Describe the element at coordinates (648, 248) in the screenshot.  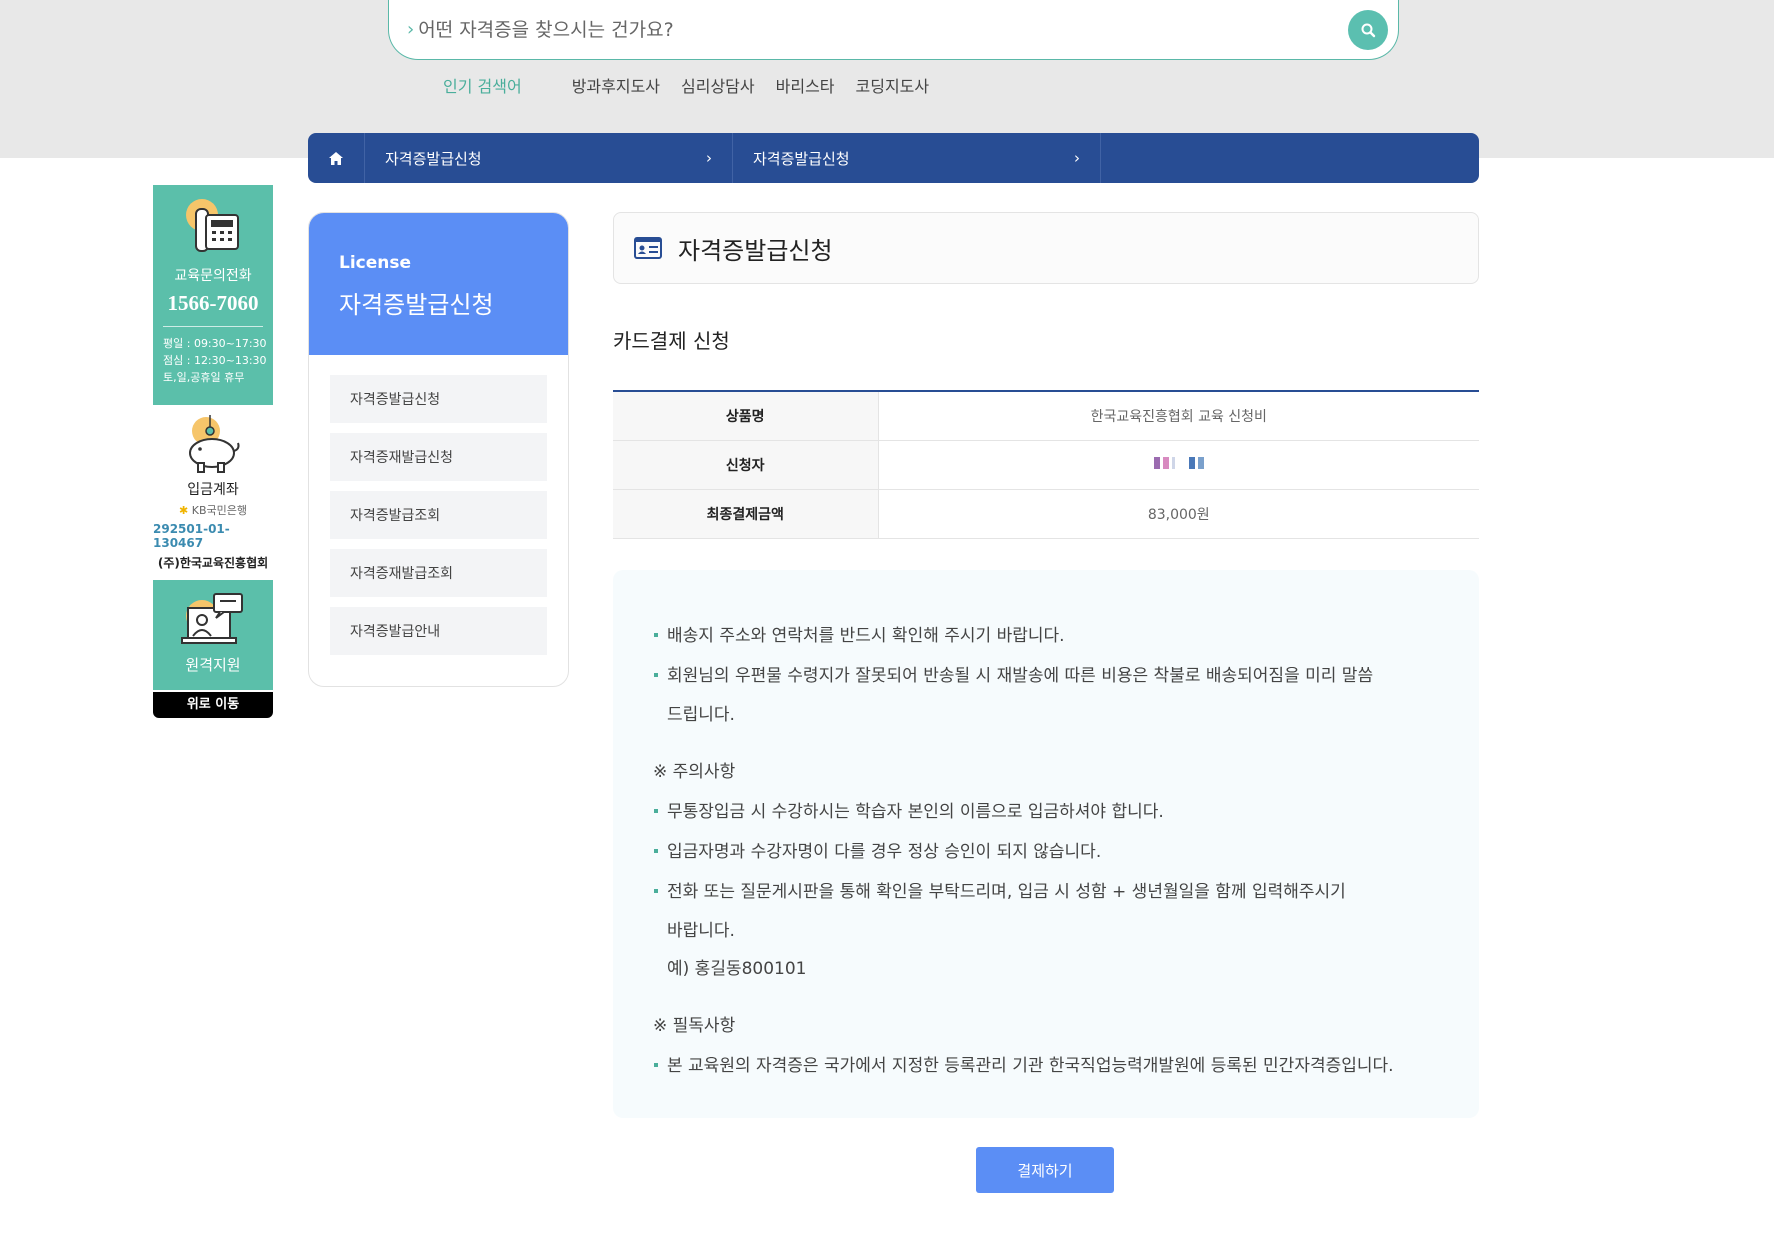
I see `id-card-icon` at that location.